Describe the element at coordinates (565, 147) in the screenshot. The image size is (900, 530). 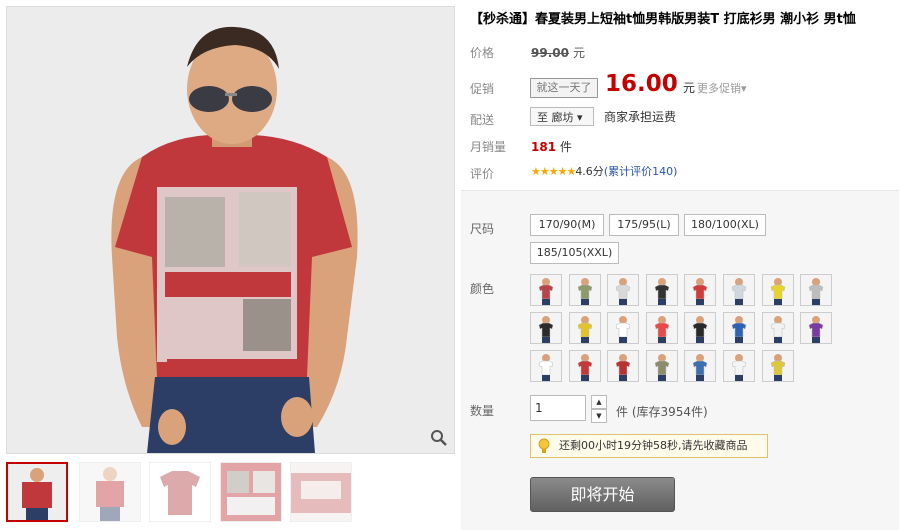
I see `sales-unit: 件` at that location.